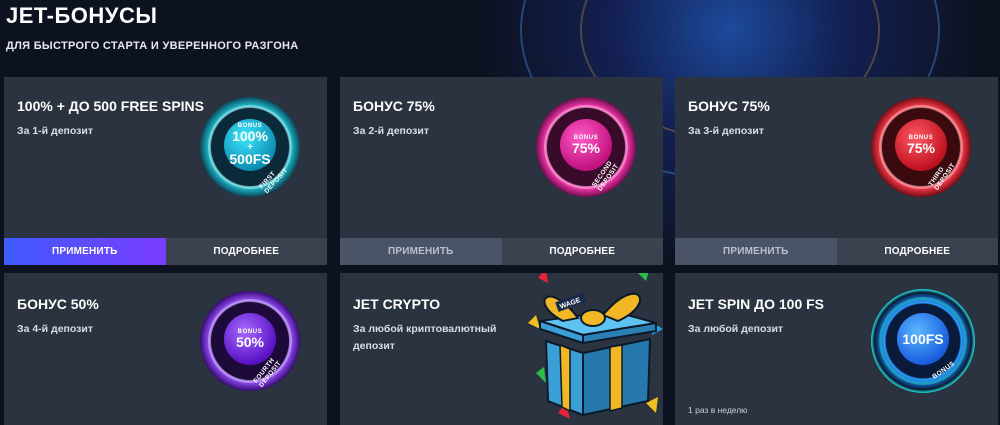 This screenshot has width=1000, height=425. I want to click on card-title: JET SPIN ДО 100 FS, so click(756, 304).